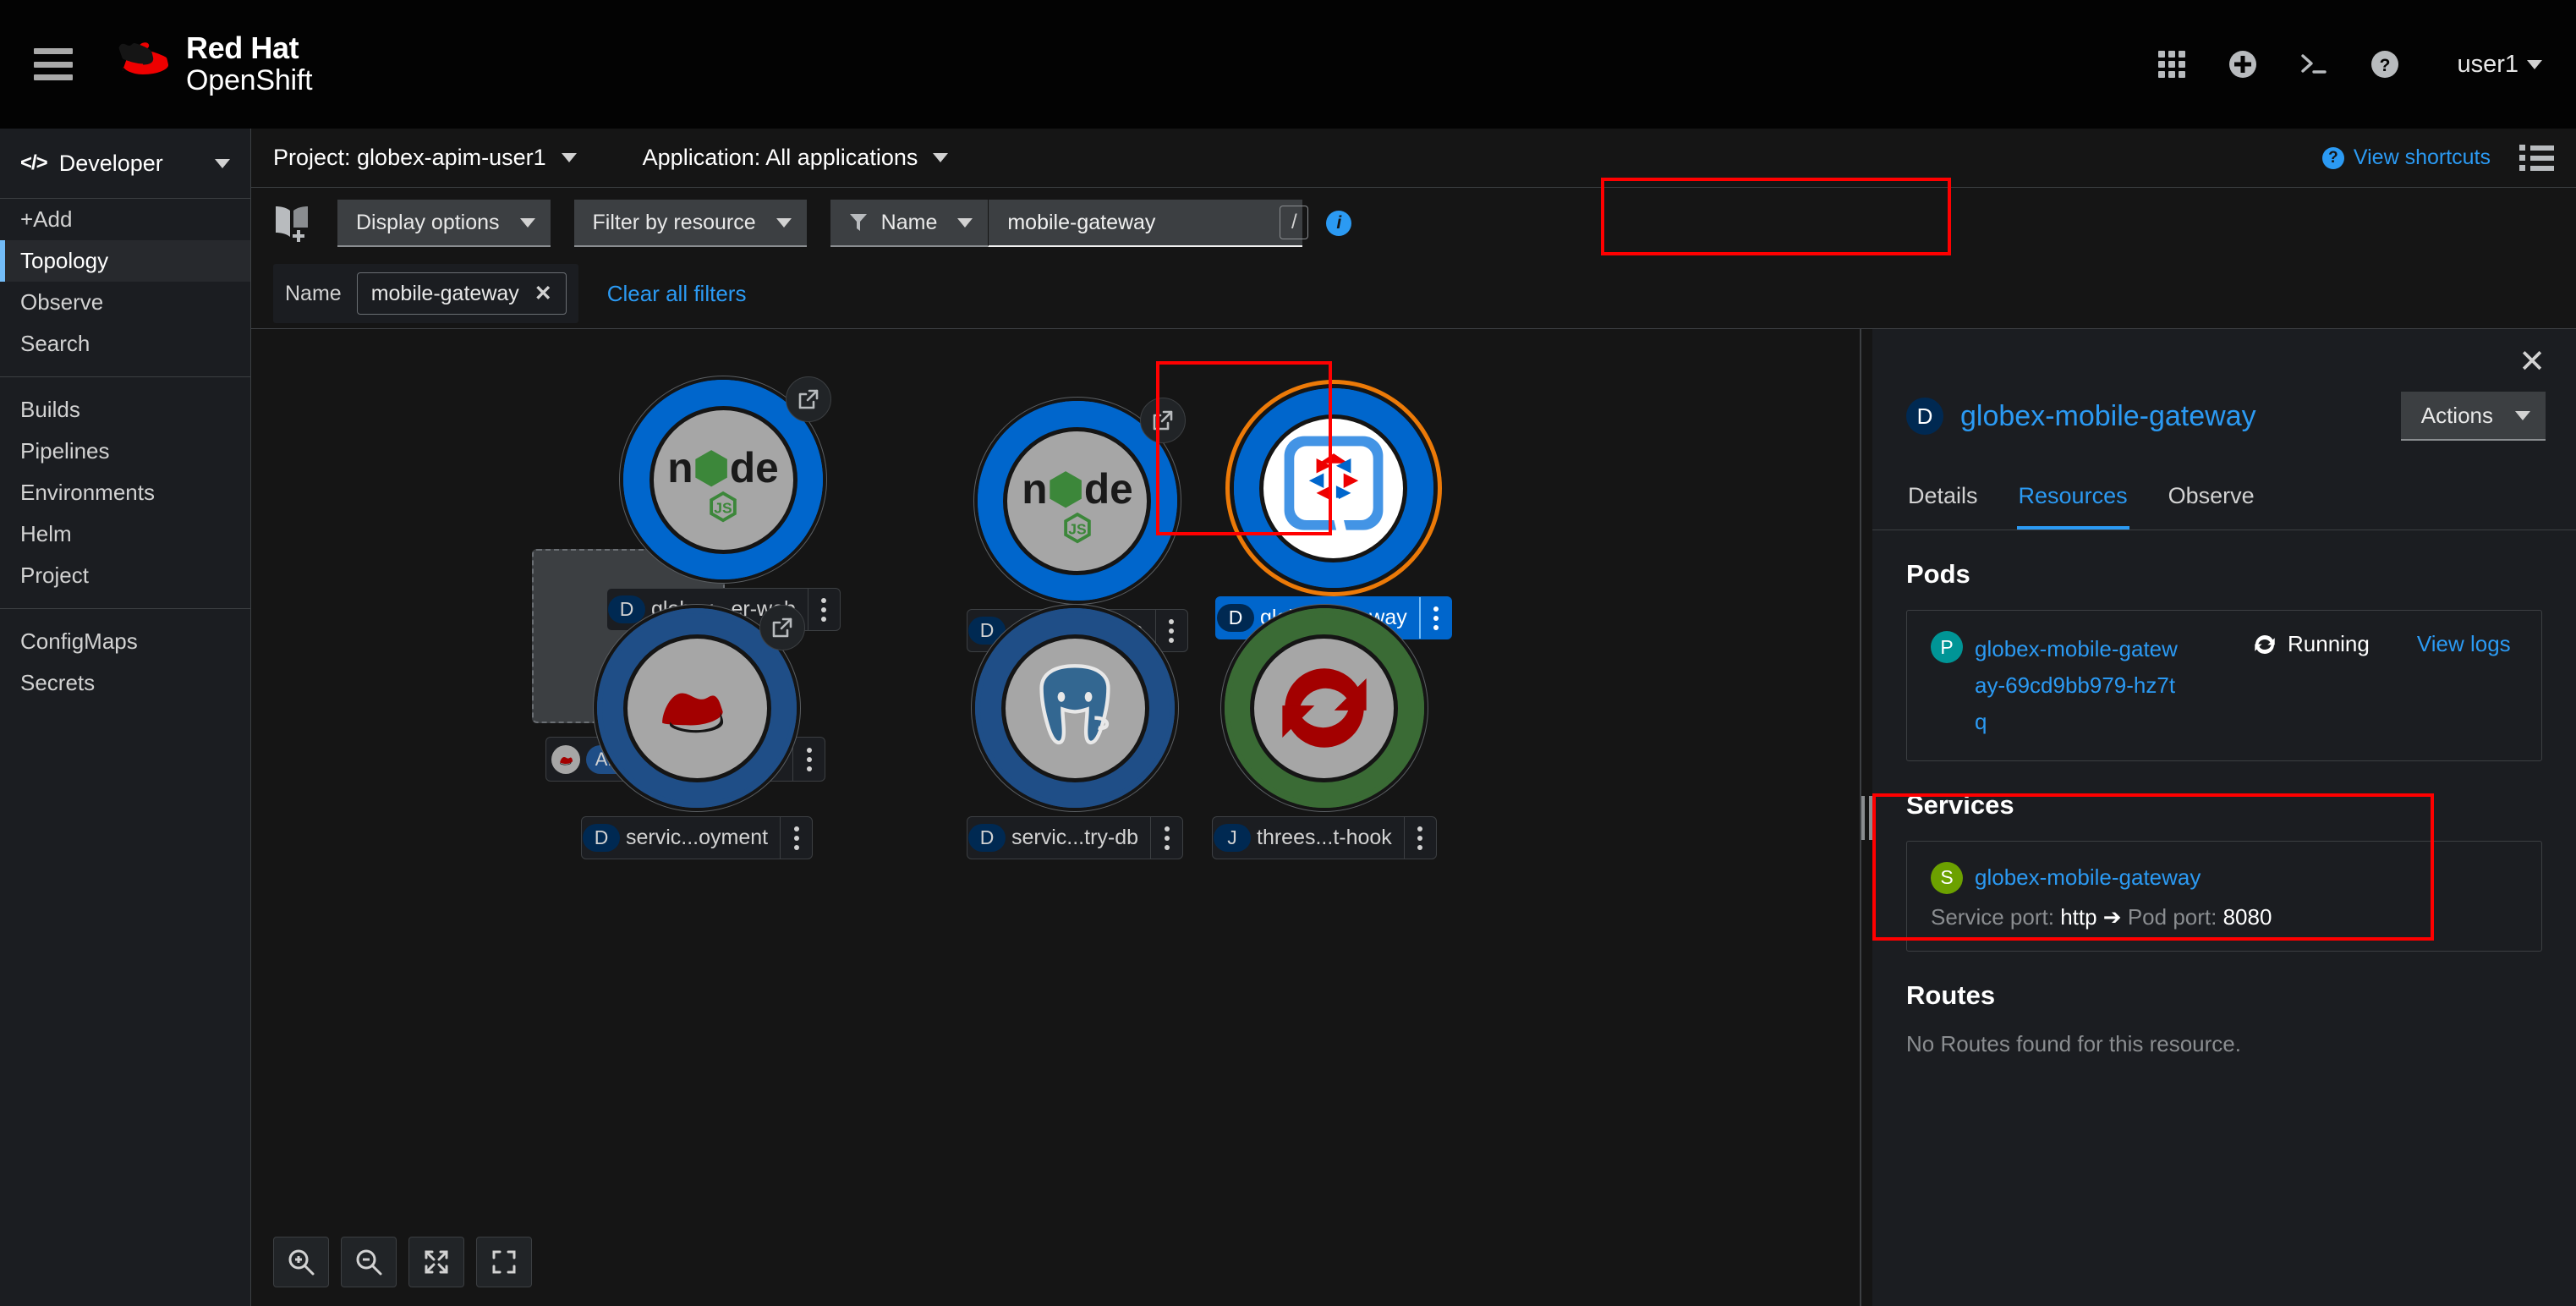  What do you see at coordinates (796, 158) in the screenshot?
I see `application-selector: Application: All applications` at bounding box center [796, 158].